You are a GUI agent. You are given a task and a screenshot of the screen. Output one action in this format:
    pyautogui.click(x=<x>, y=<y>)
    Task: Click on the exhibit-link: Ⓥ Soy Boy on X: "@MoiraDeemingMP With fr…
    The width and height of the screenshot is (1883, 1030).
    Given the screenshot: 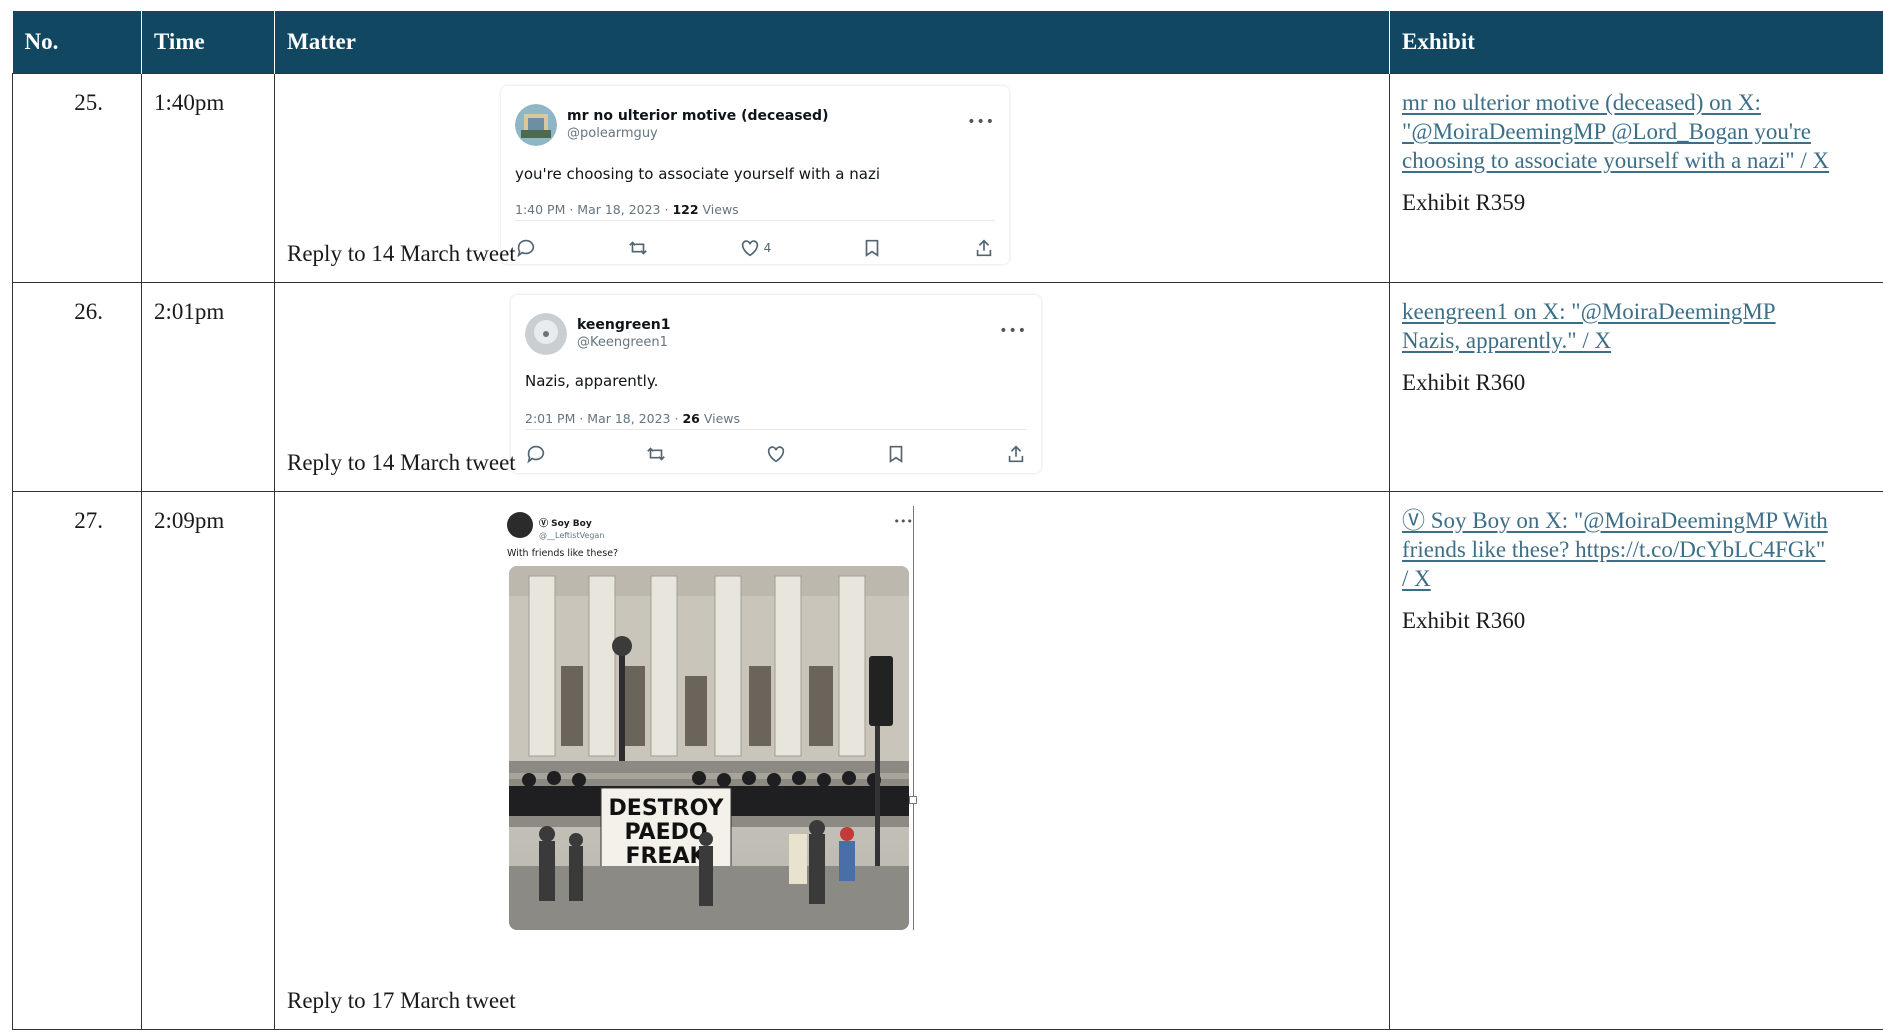 What is the action you would take?
    pyautogui.click(x=1615, y=549)
    